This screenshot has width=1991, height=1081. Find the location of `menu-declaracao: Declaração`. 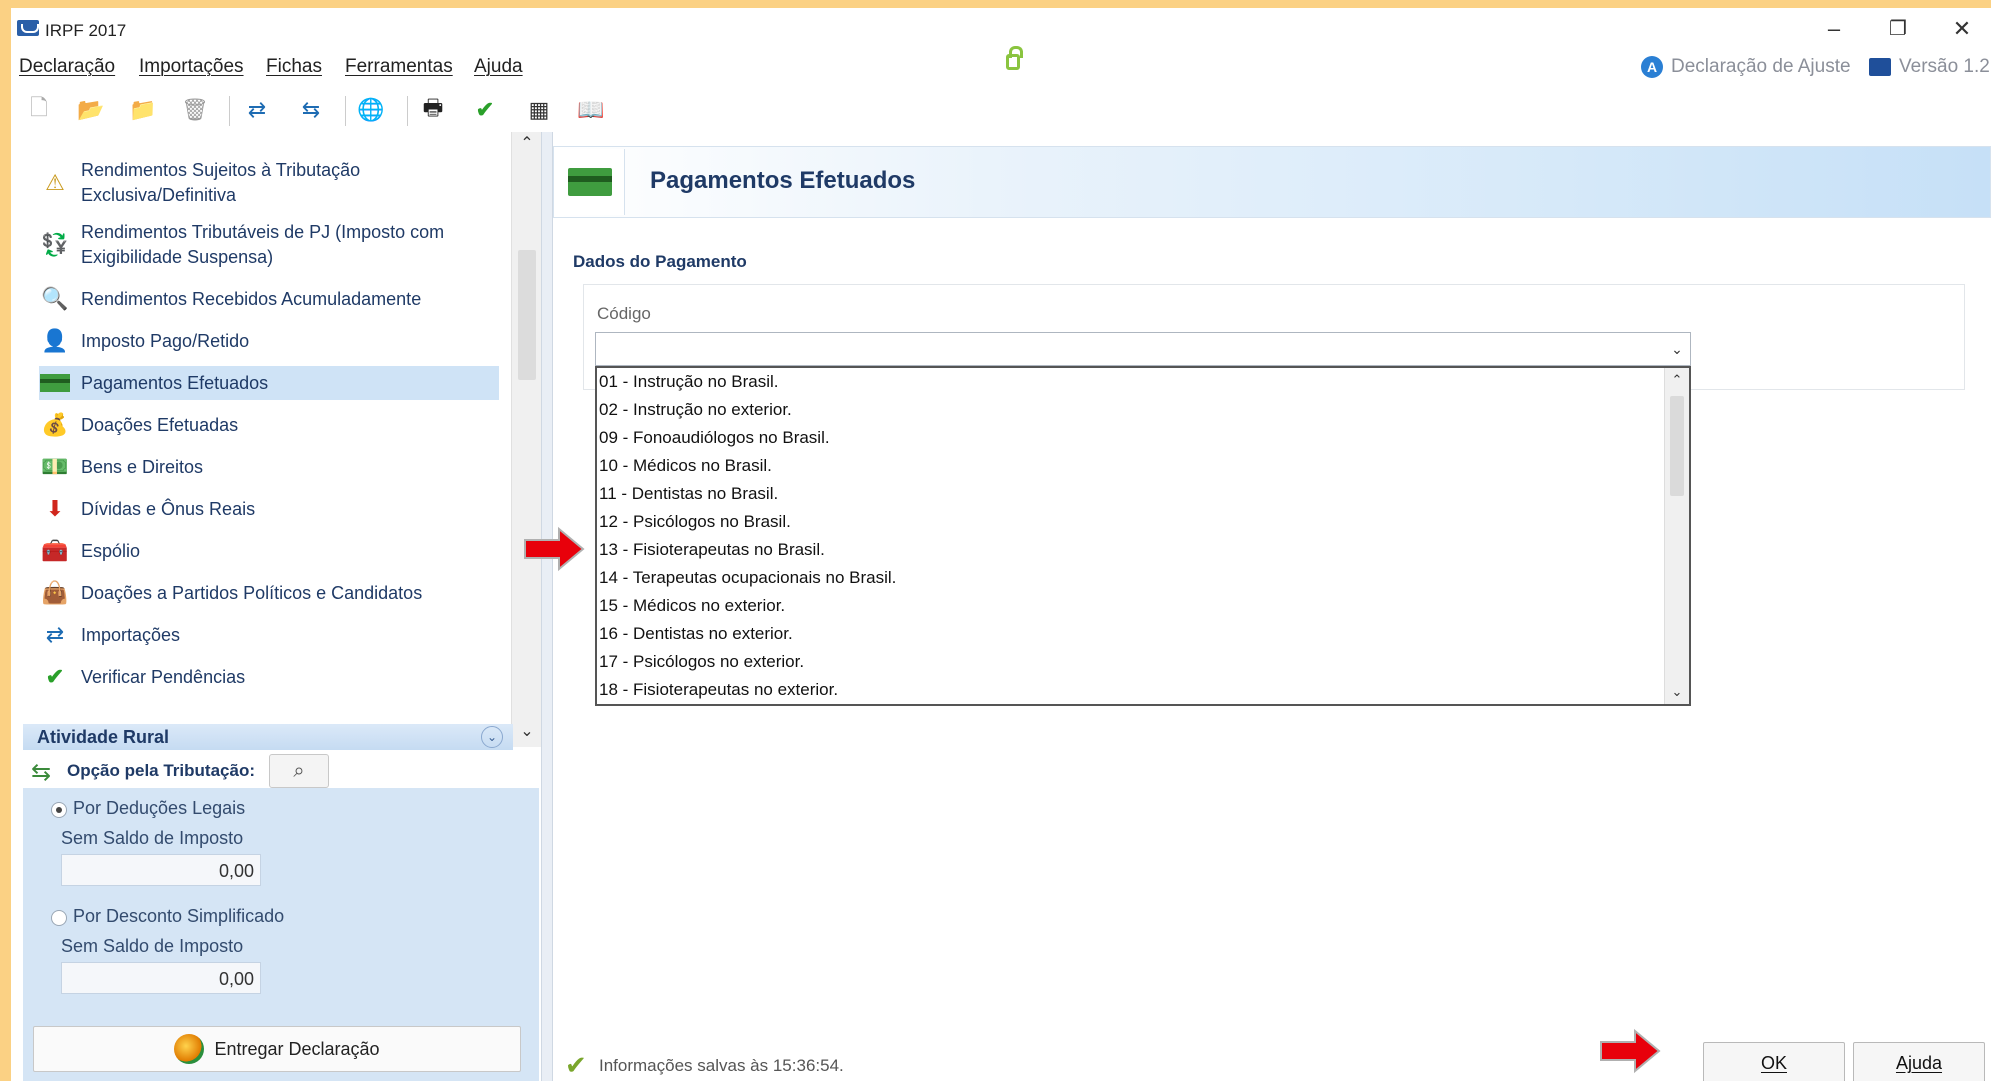

menu-declaracao: Declaração is located at coordinates (67, 67).